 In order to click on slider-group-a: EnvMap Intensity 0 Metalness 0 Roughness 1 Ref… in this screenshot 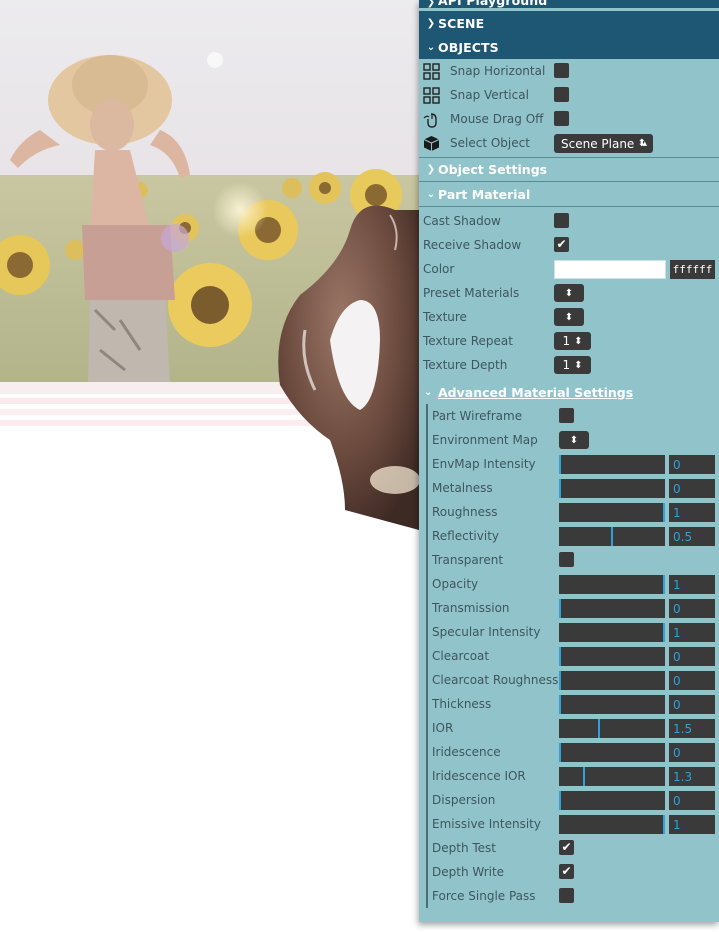, I will do `click(573, 500)`.